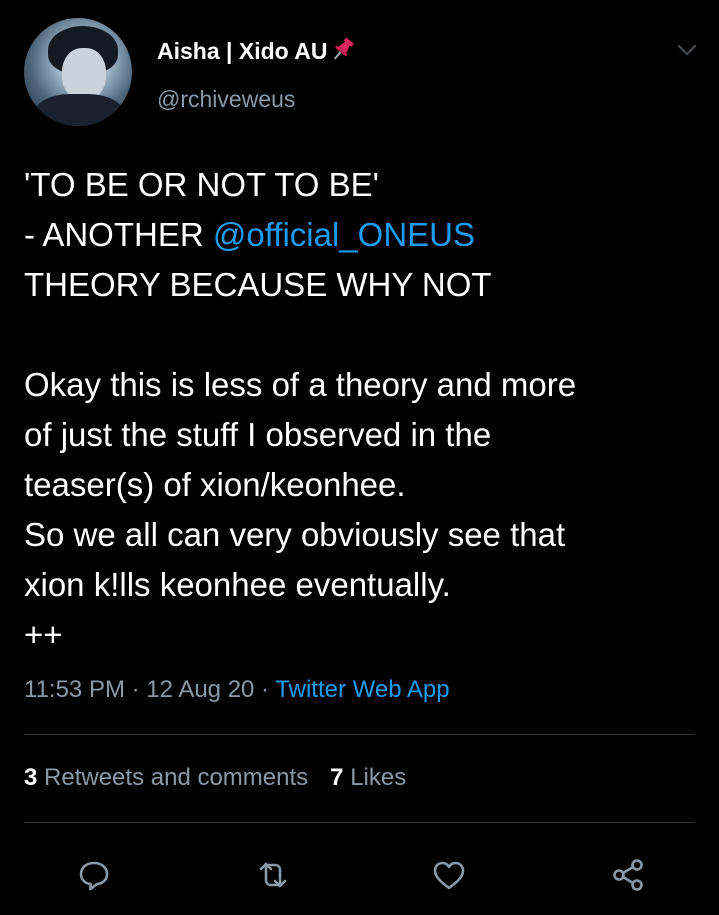  I want to click on reply-button, so click(94, 875).